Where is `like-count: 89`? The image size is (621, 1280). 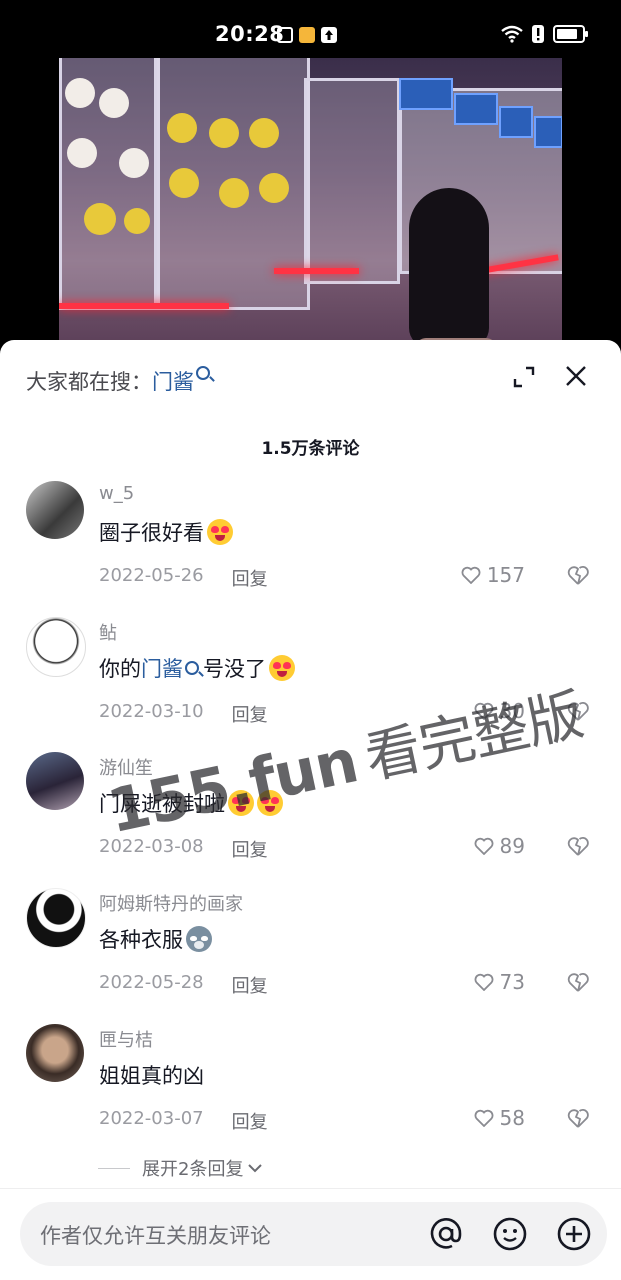 like-count: 89 is located at coordinates (512, 846).